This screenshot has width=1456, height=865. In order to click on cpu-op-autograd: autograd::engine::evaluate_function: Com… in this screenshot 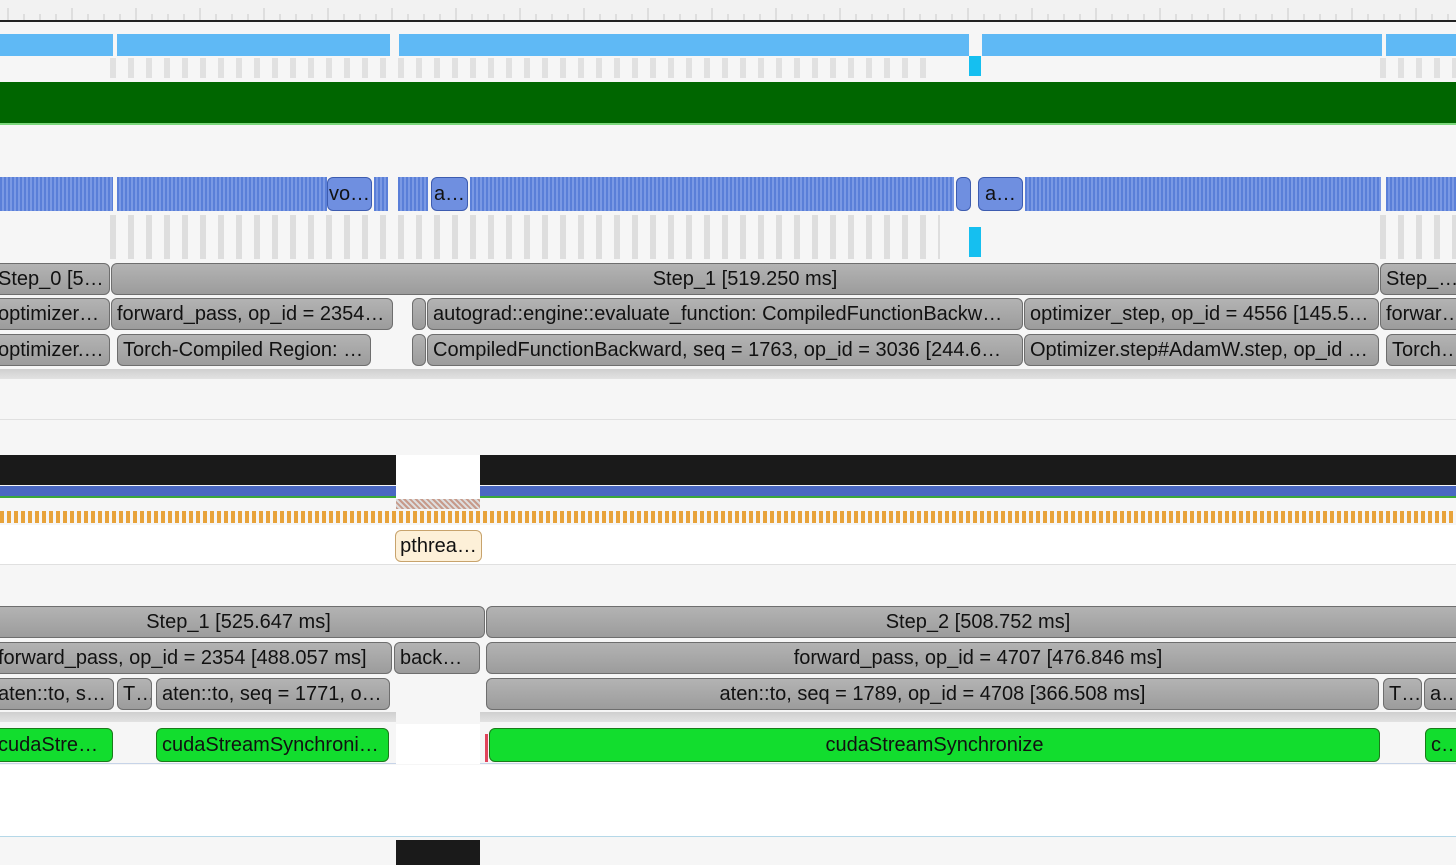, I will do `click(725, 314)`.